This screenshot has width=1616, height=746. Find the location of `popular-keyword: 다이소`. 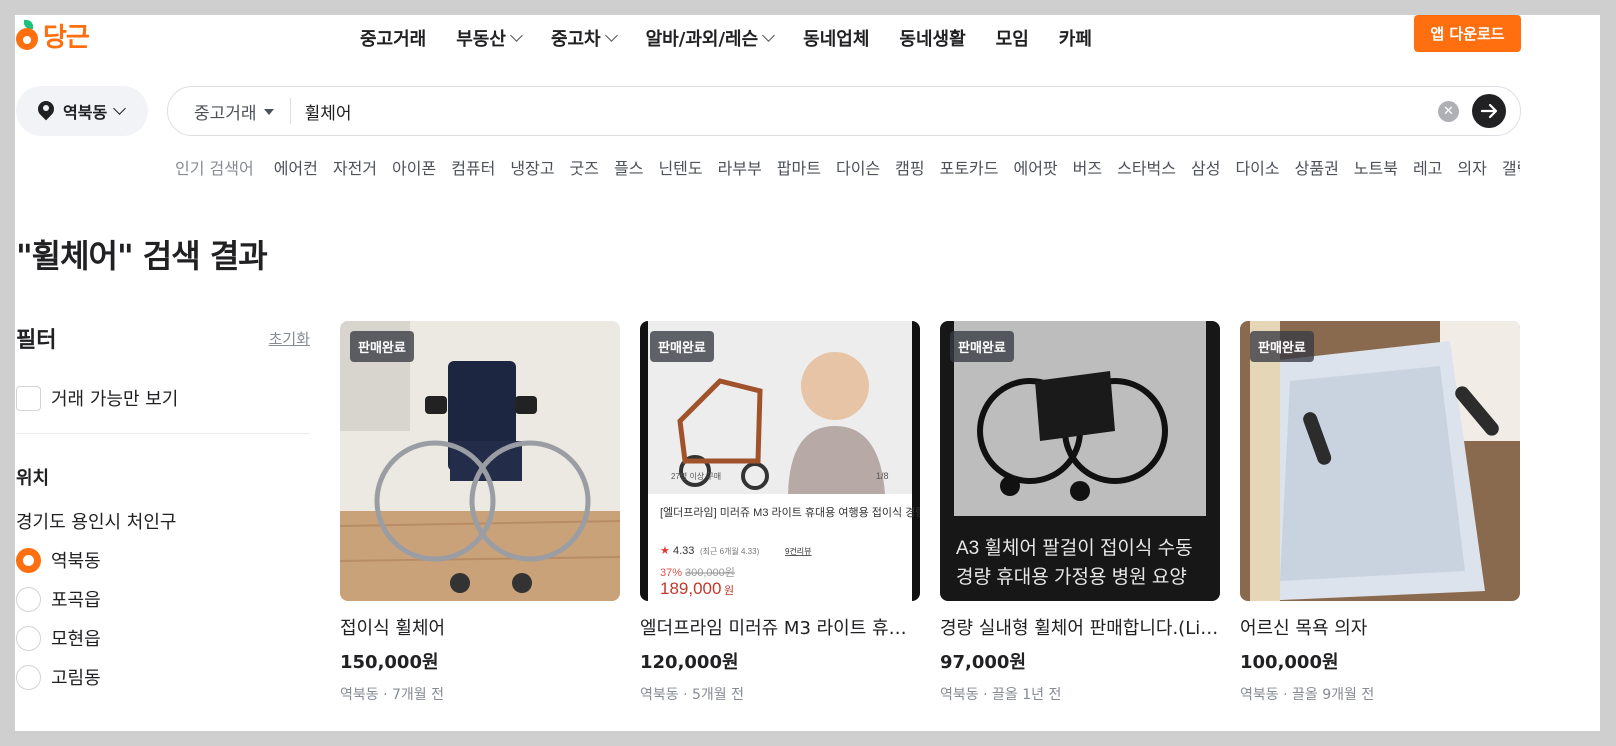

popular-keyword: 다이소 is located at coordinates (1257, 167).